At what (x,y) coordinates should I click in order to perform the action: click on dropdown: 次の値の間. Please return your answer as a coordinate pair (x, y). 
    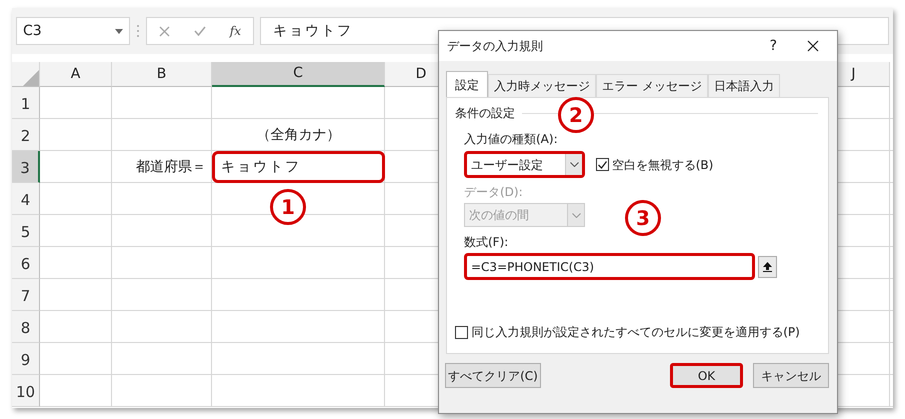
    Looking at the image, I should click on (524, 215).